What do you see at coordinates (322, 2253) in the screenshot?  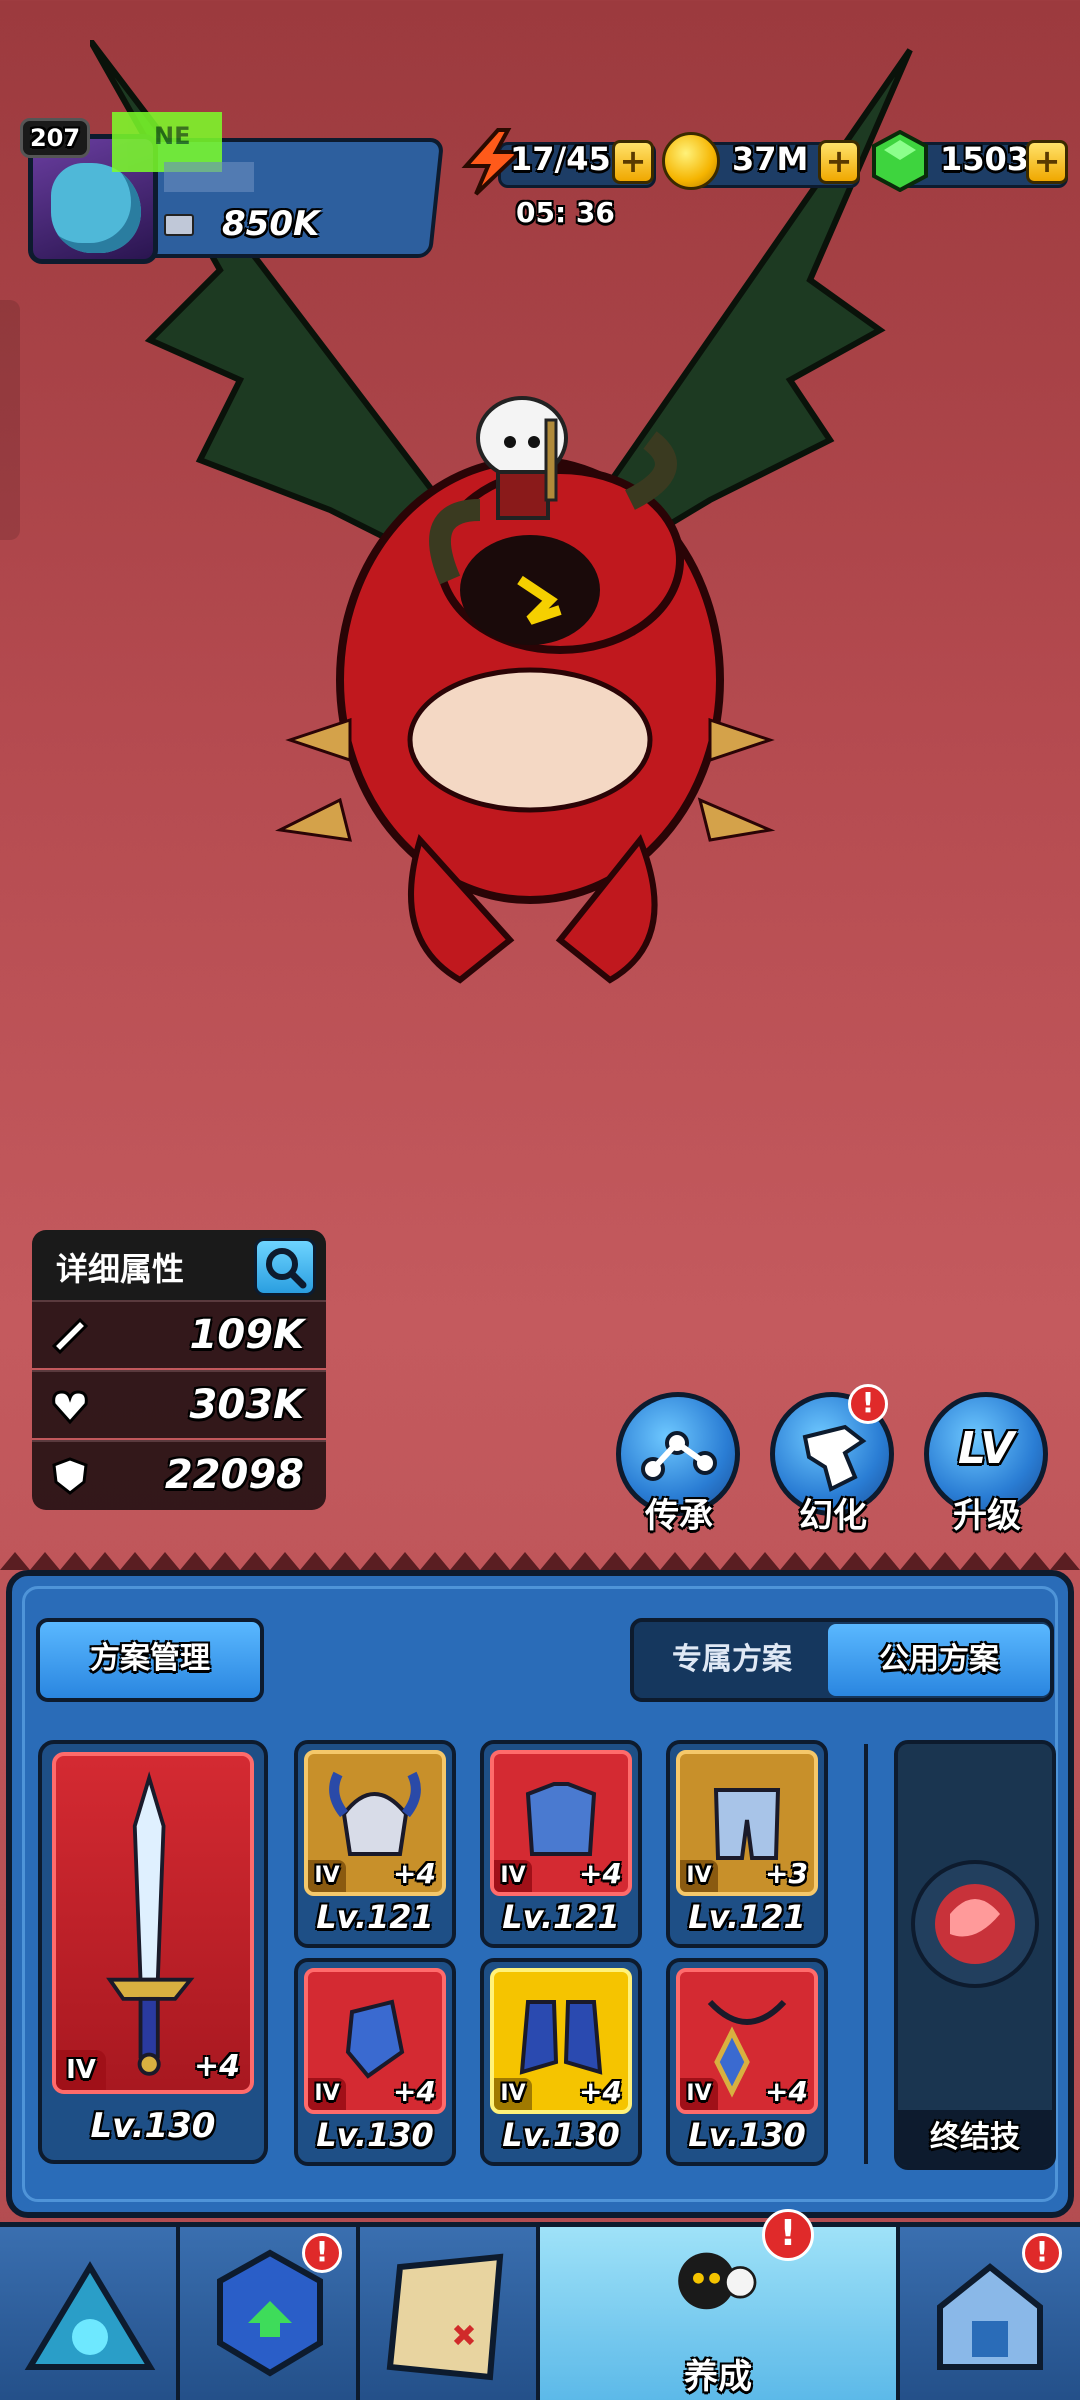 I see `runes-alert-badge: !` at bounding box center [322, 2253].